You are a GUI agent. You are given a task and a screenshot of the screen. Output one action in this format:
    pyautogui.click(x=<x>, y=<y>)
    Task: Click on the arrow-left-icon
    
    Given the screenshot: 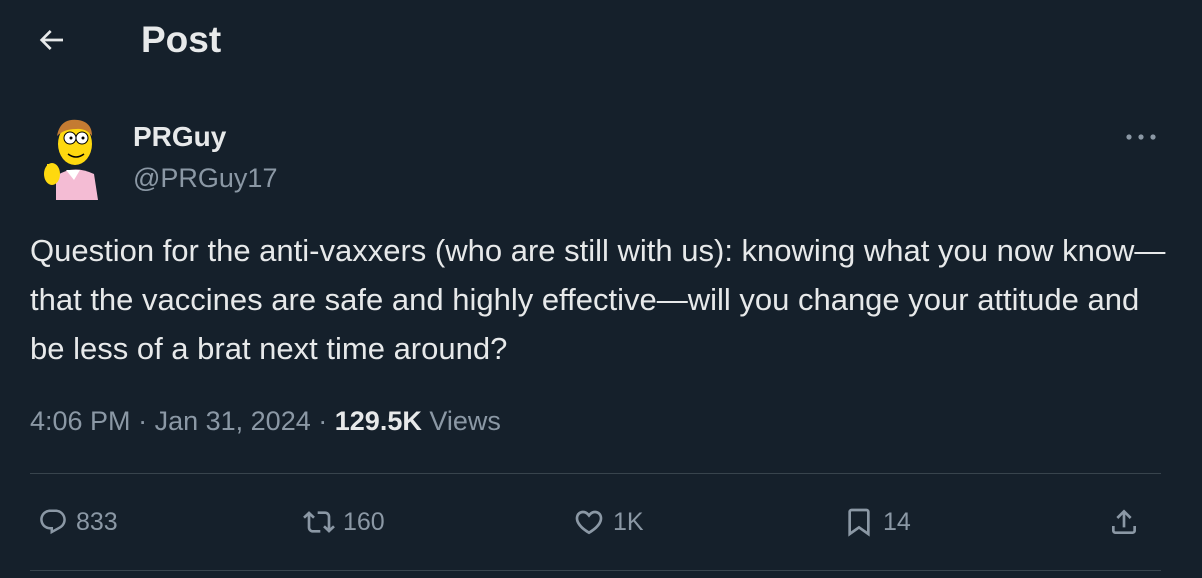 What is the action you would take?
    pyautogui.click(x=51, y=40)
    